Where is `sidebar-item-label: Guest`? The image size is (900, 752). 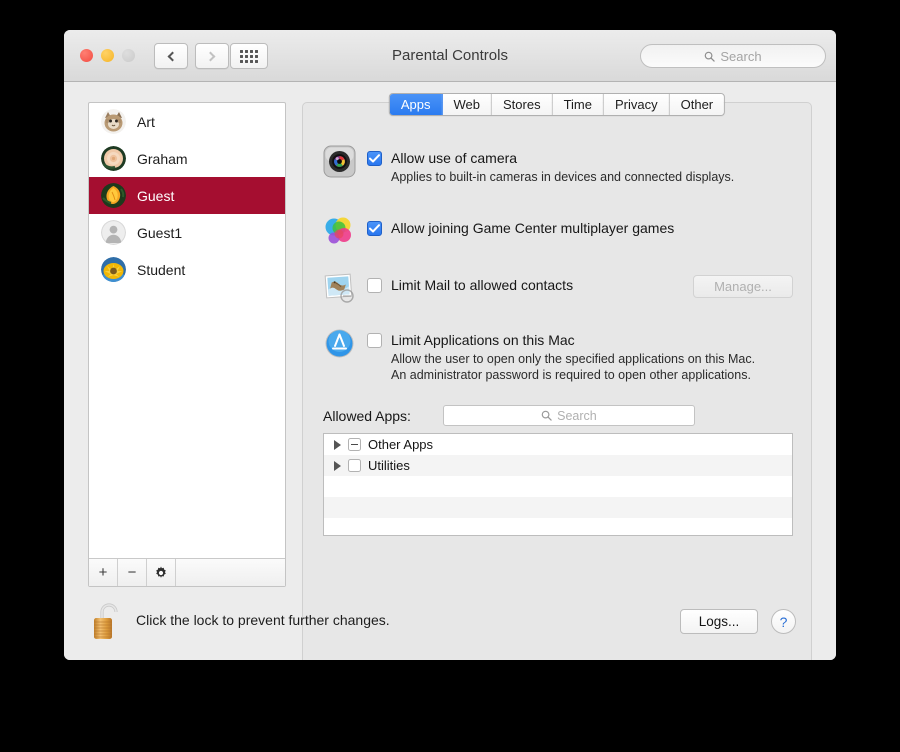 sidebar-item-label: Guest is located at coordinates (156, 195).